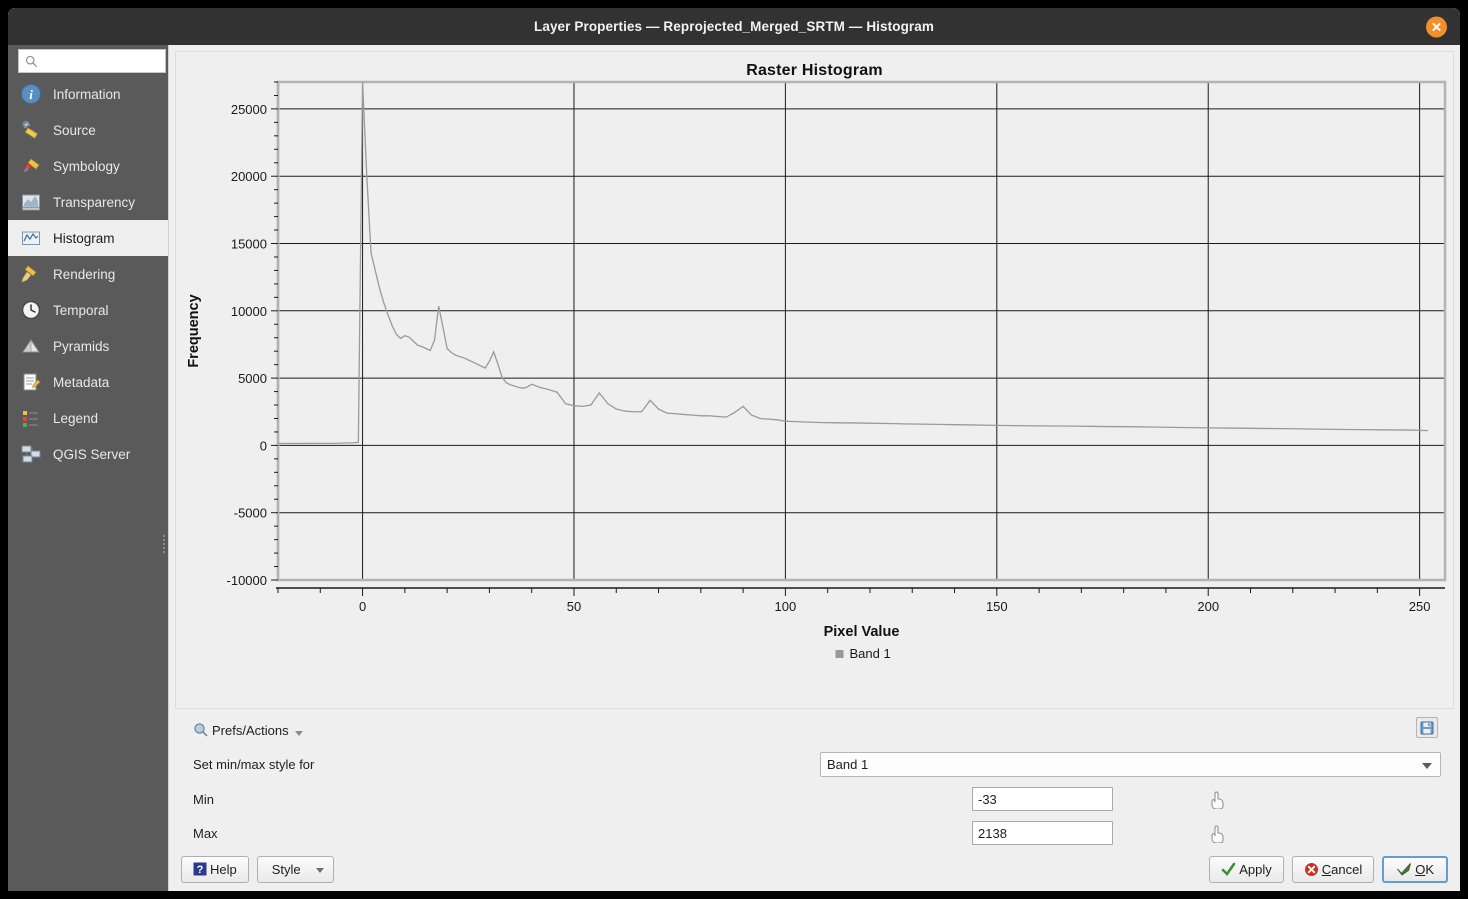 The image size is (1468, 899). I want to click on save-icon, so click(1427, 727).